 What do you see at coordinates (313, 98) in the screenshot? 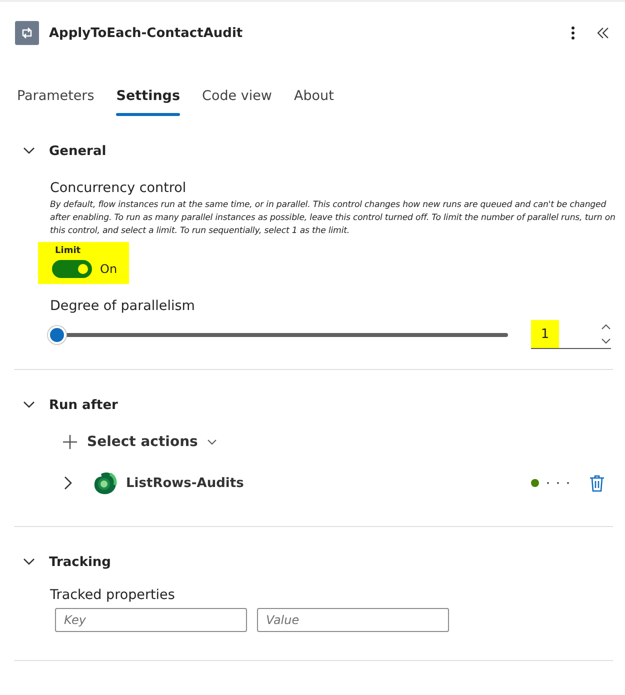
I see `tab: About` at bounding box center [313, 98].